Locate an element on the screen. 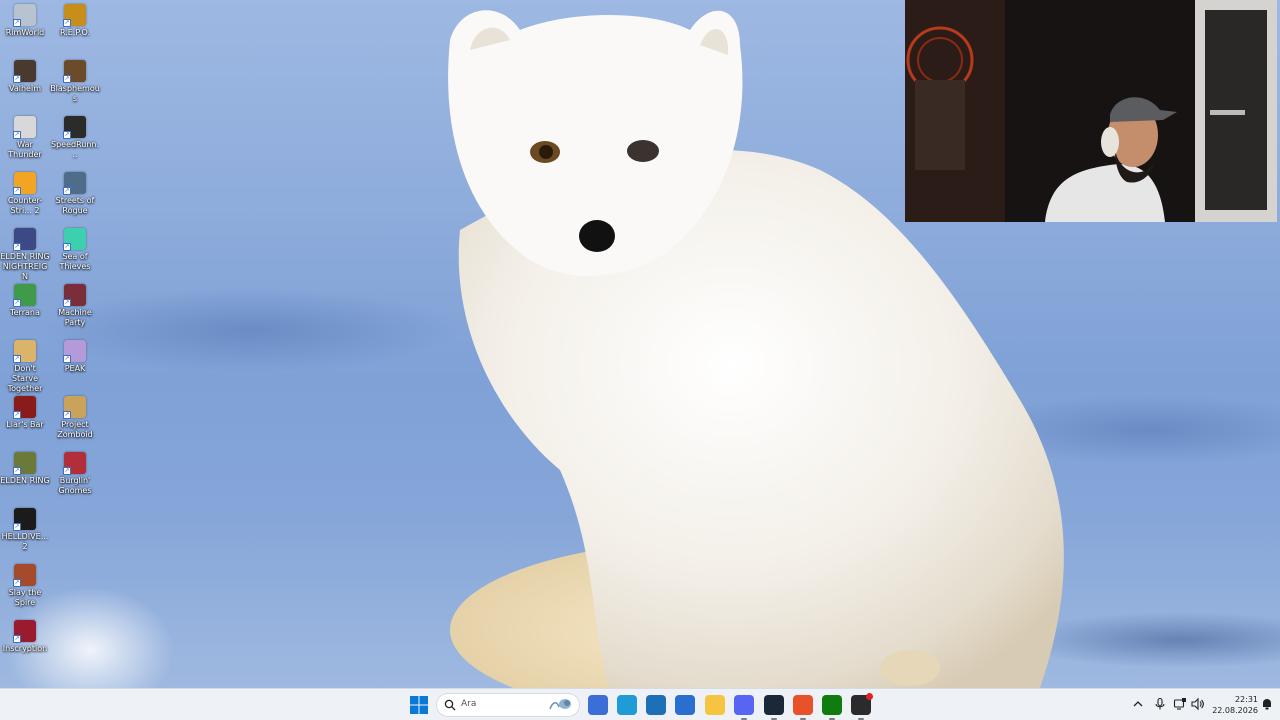 The height and width of the screenshot is (720, 1280). inscryption-icon: ↗ is located at coordinates (24, 631).